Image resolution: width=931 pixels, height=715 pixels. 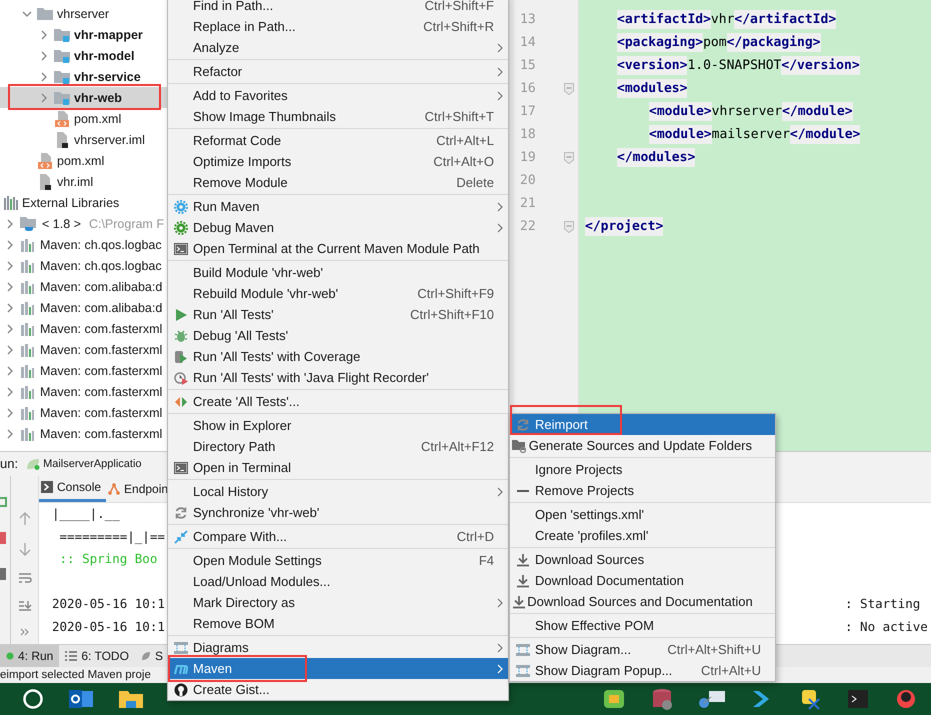 What do you see at coordinates (97, 656) in the screenshot?
I see `tool-window-tab: 6: TODO` at bounding box center [97, 656].